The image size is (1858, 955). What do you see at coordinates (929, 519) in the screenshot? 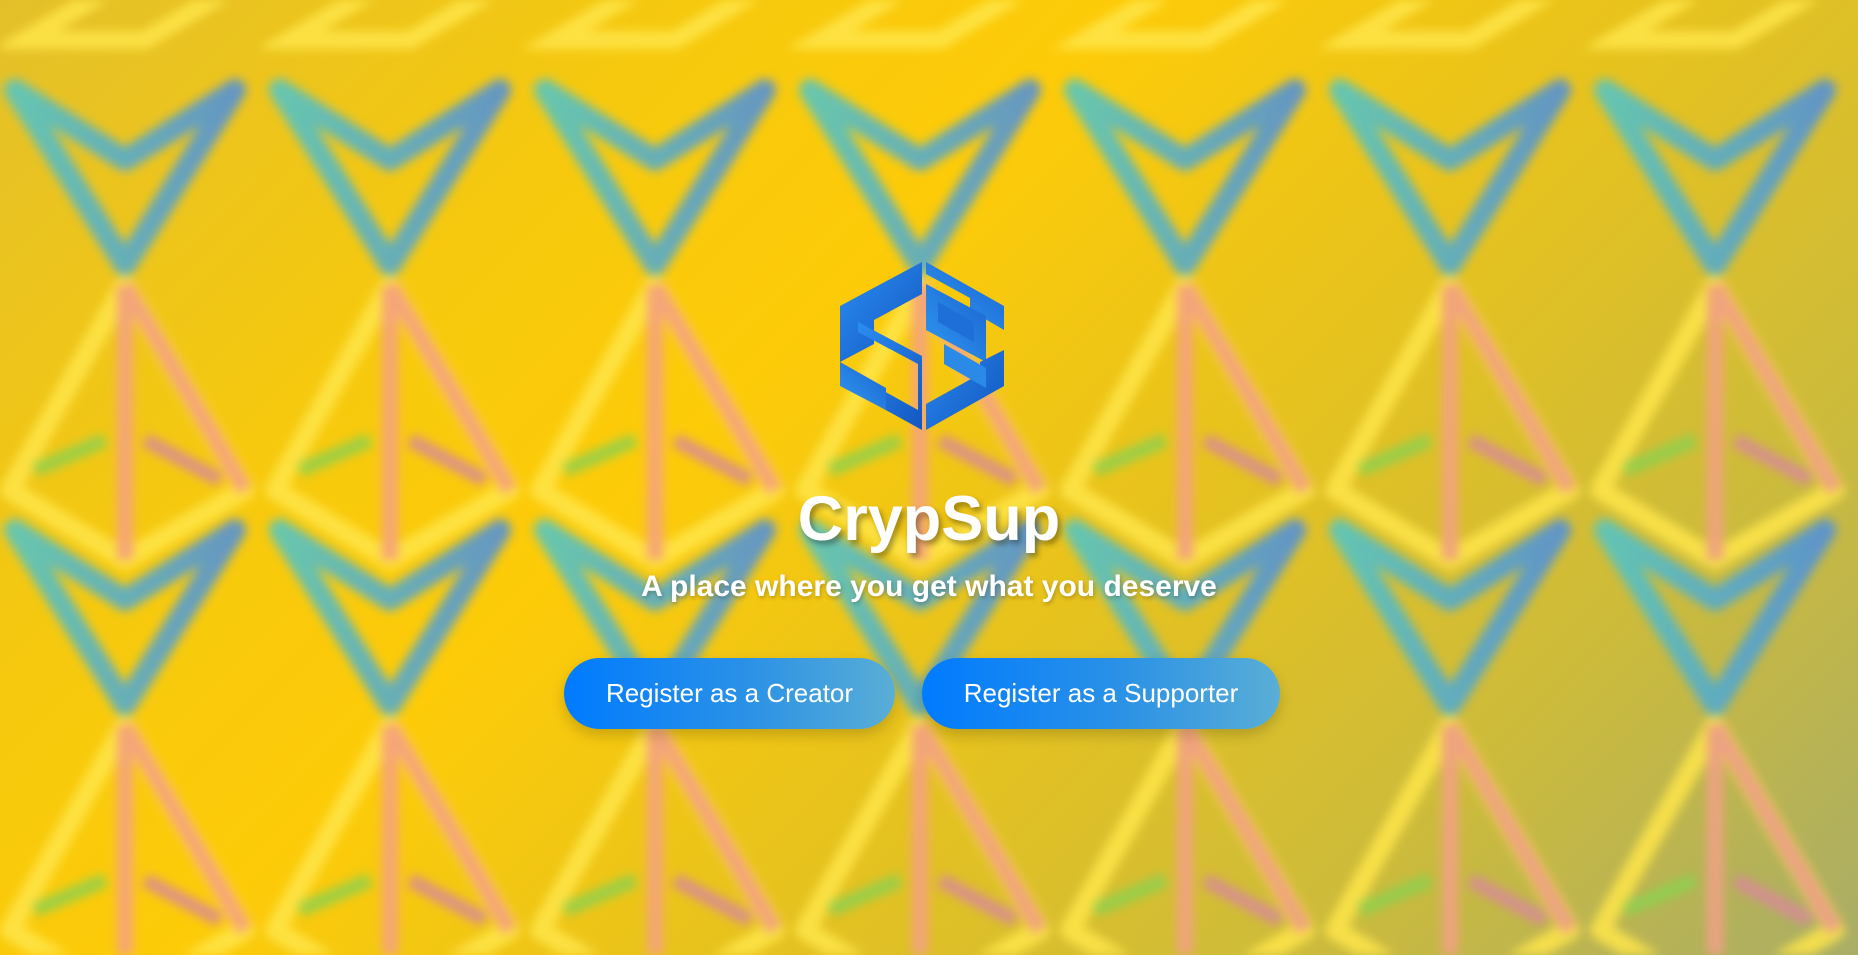
I see `app-title: CrypSup` at bounding box center [929, 519].